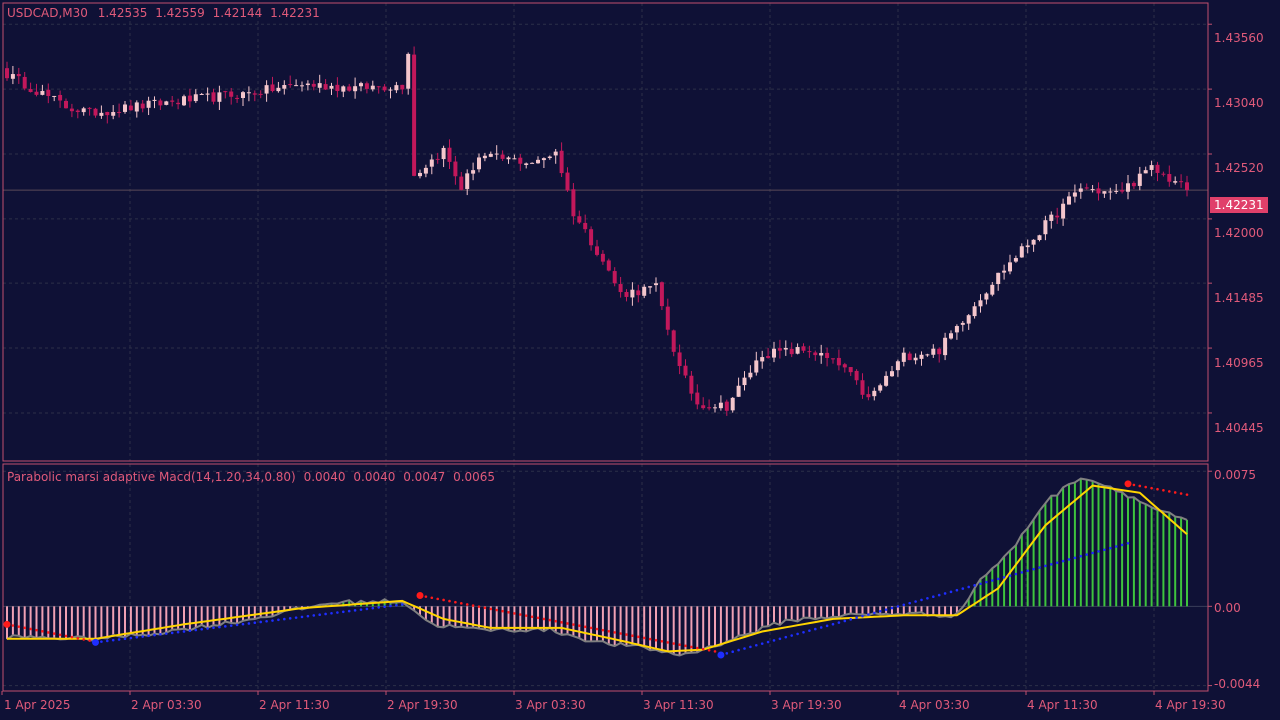 This screenshot has width=1280, height=720. Describe the element at coordinates (420, 596) in the screenshot. I see `sar-down-dot-start` at that location.